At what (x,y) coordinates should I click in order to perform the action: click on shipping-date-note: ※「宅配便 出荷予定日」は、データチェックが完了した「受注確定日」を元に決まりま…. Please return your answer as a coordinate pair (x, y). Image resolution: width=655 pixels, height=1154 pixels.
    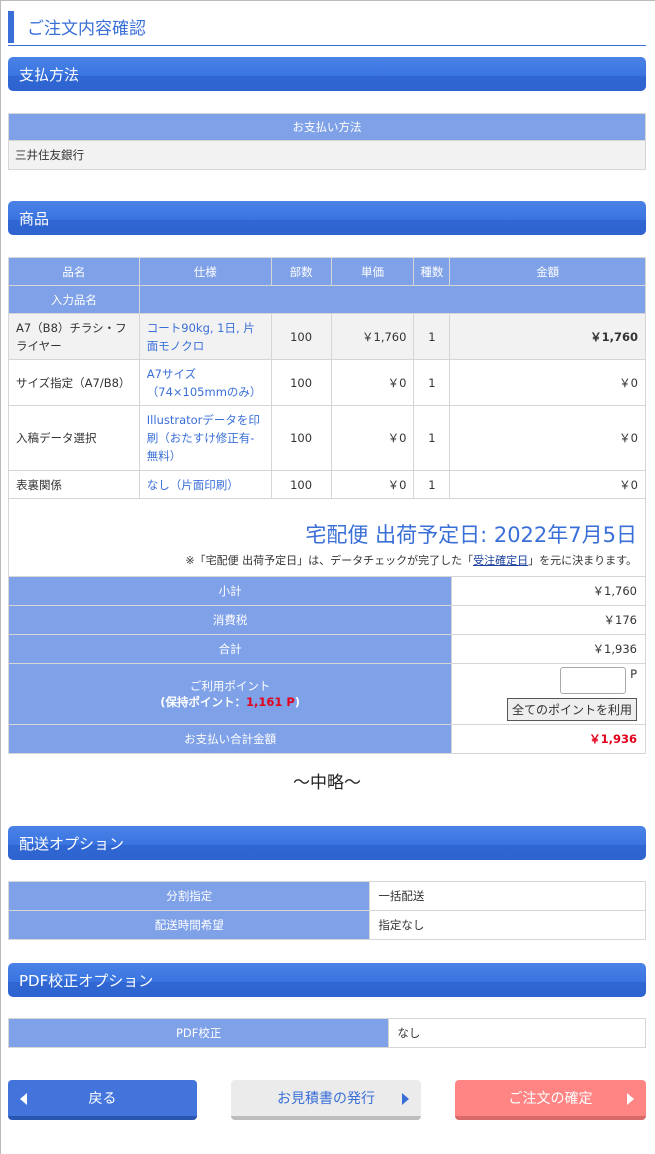
    Looking at the image, I should click on (411, 560).